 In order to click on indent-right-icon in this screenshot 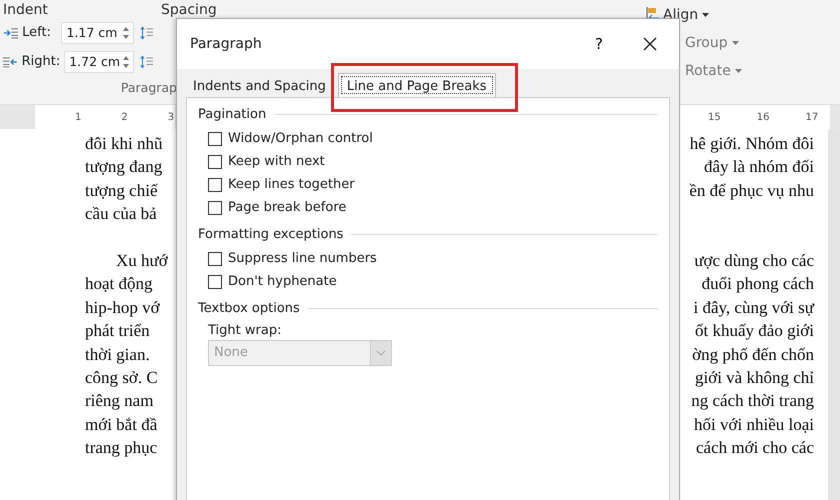, I will do `click(10, 61)`.